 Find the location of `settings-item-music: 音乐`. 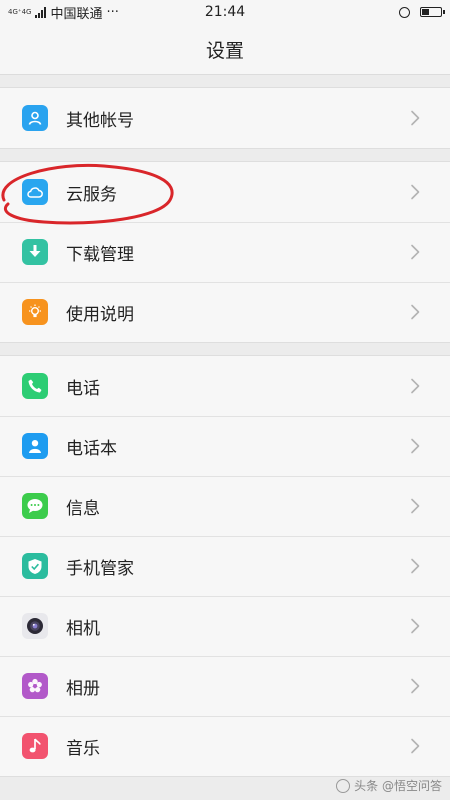

settings-item-music: 音乐 is located at coordinates (225, 746).